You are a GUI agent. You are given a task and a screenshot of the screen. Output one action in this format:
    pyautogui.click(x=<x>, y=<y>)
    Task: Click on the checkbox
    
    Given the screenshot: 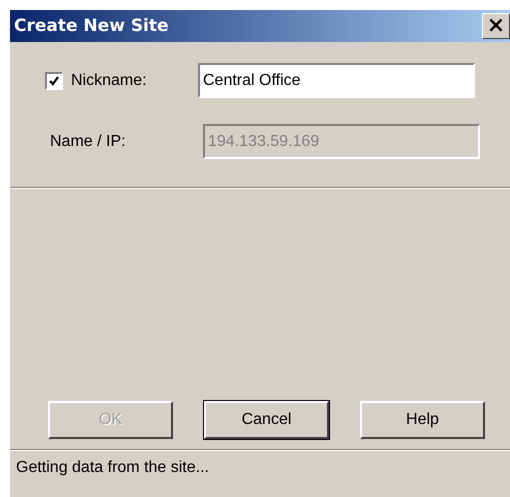 What is the action you would take?
    pyautogui.click(x=54, y=81)
    